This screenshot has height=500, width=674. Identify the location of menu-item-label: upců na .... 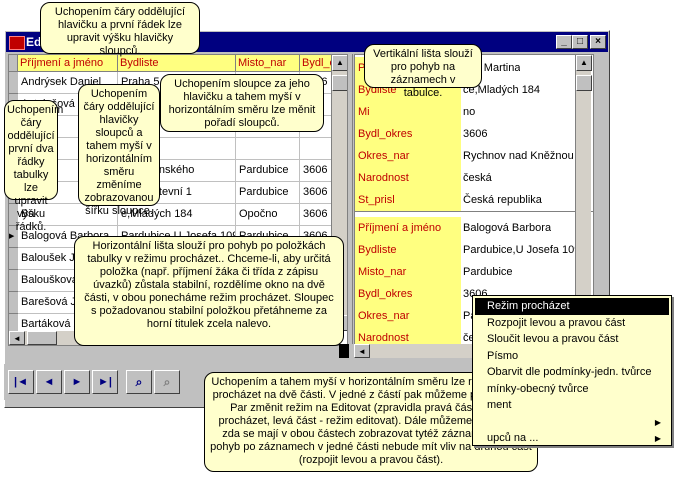
(513, 438).